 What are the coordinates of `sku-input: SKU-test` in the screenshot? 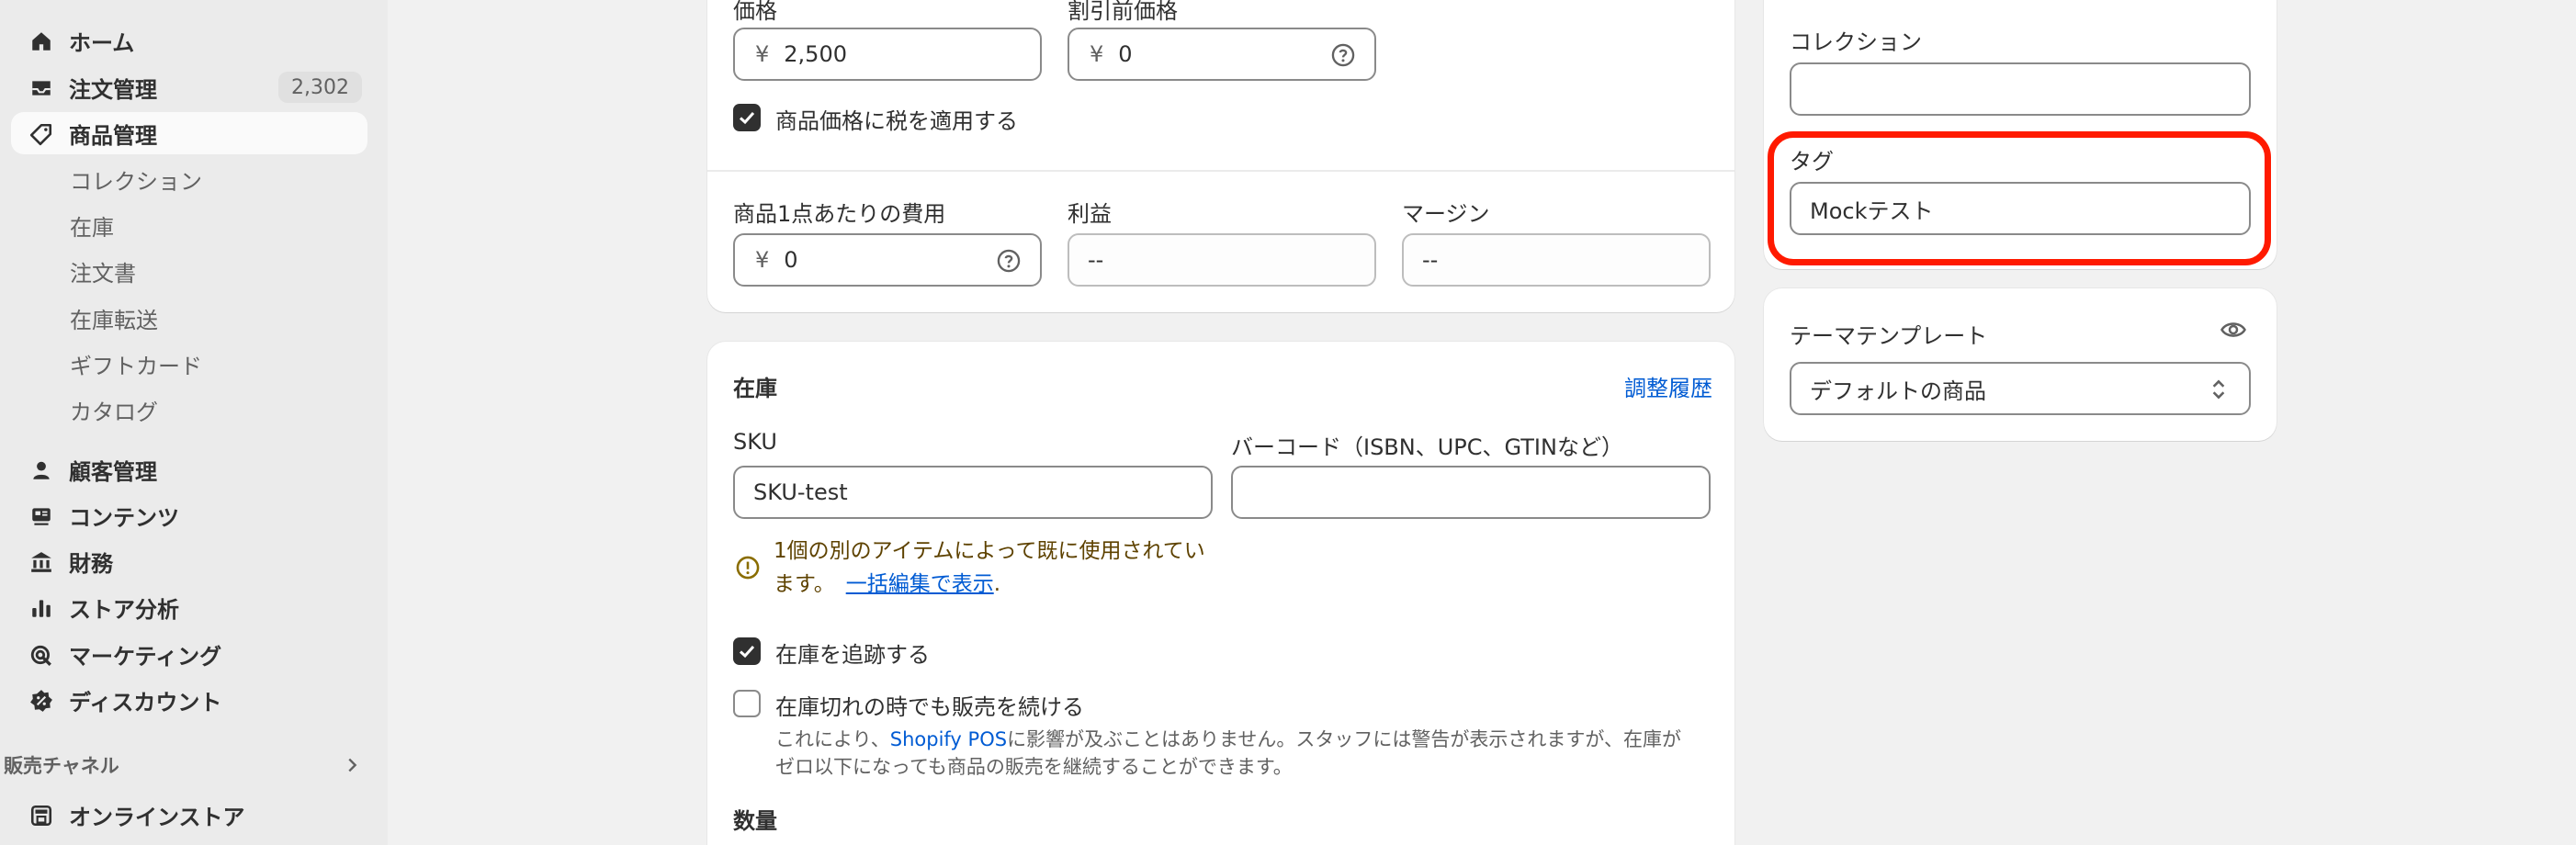 It's located at (973, 492).